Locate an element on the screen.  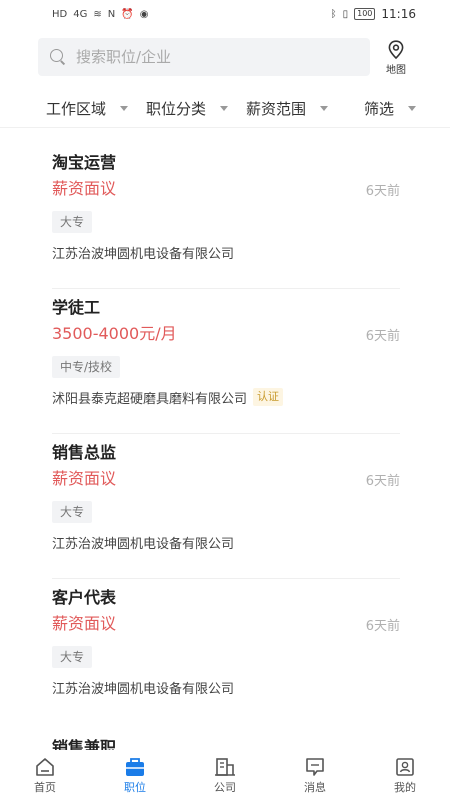
signal-4g-icon: 4G is located at coordinates (80, 14).